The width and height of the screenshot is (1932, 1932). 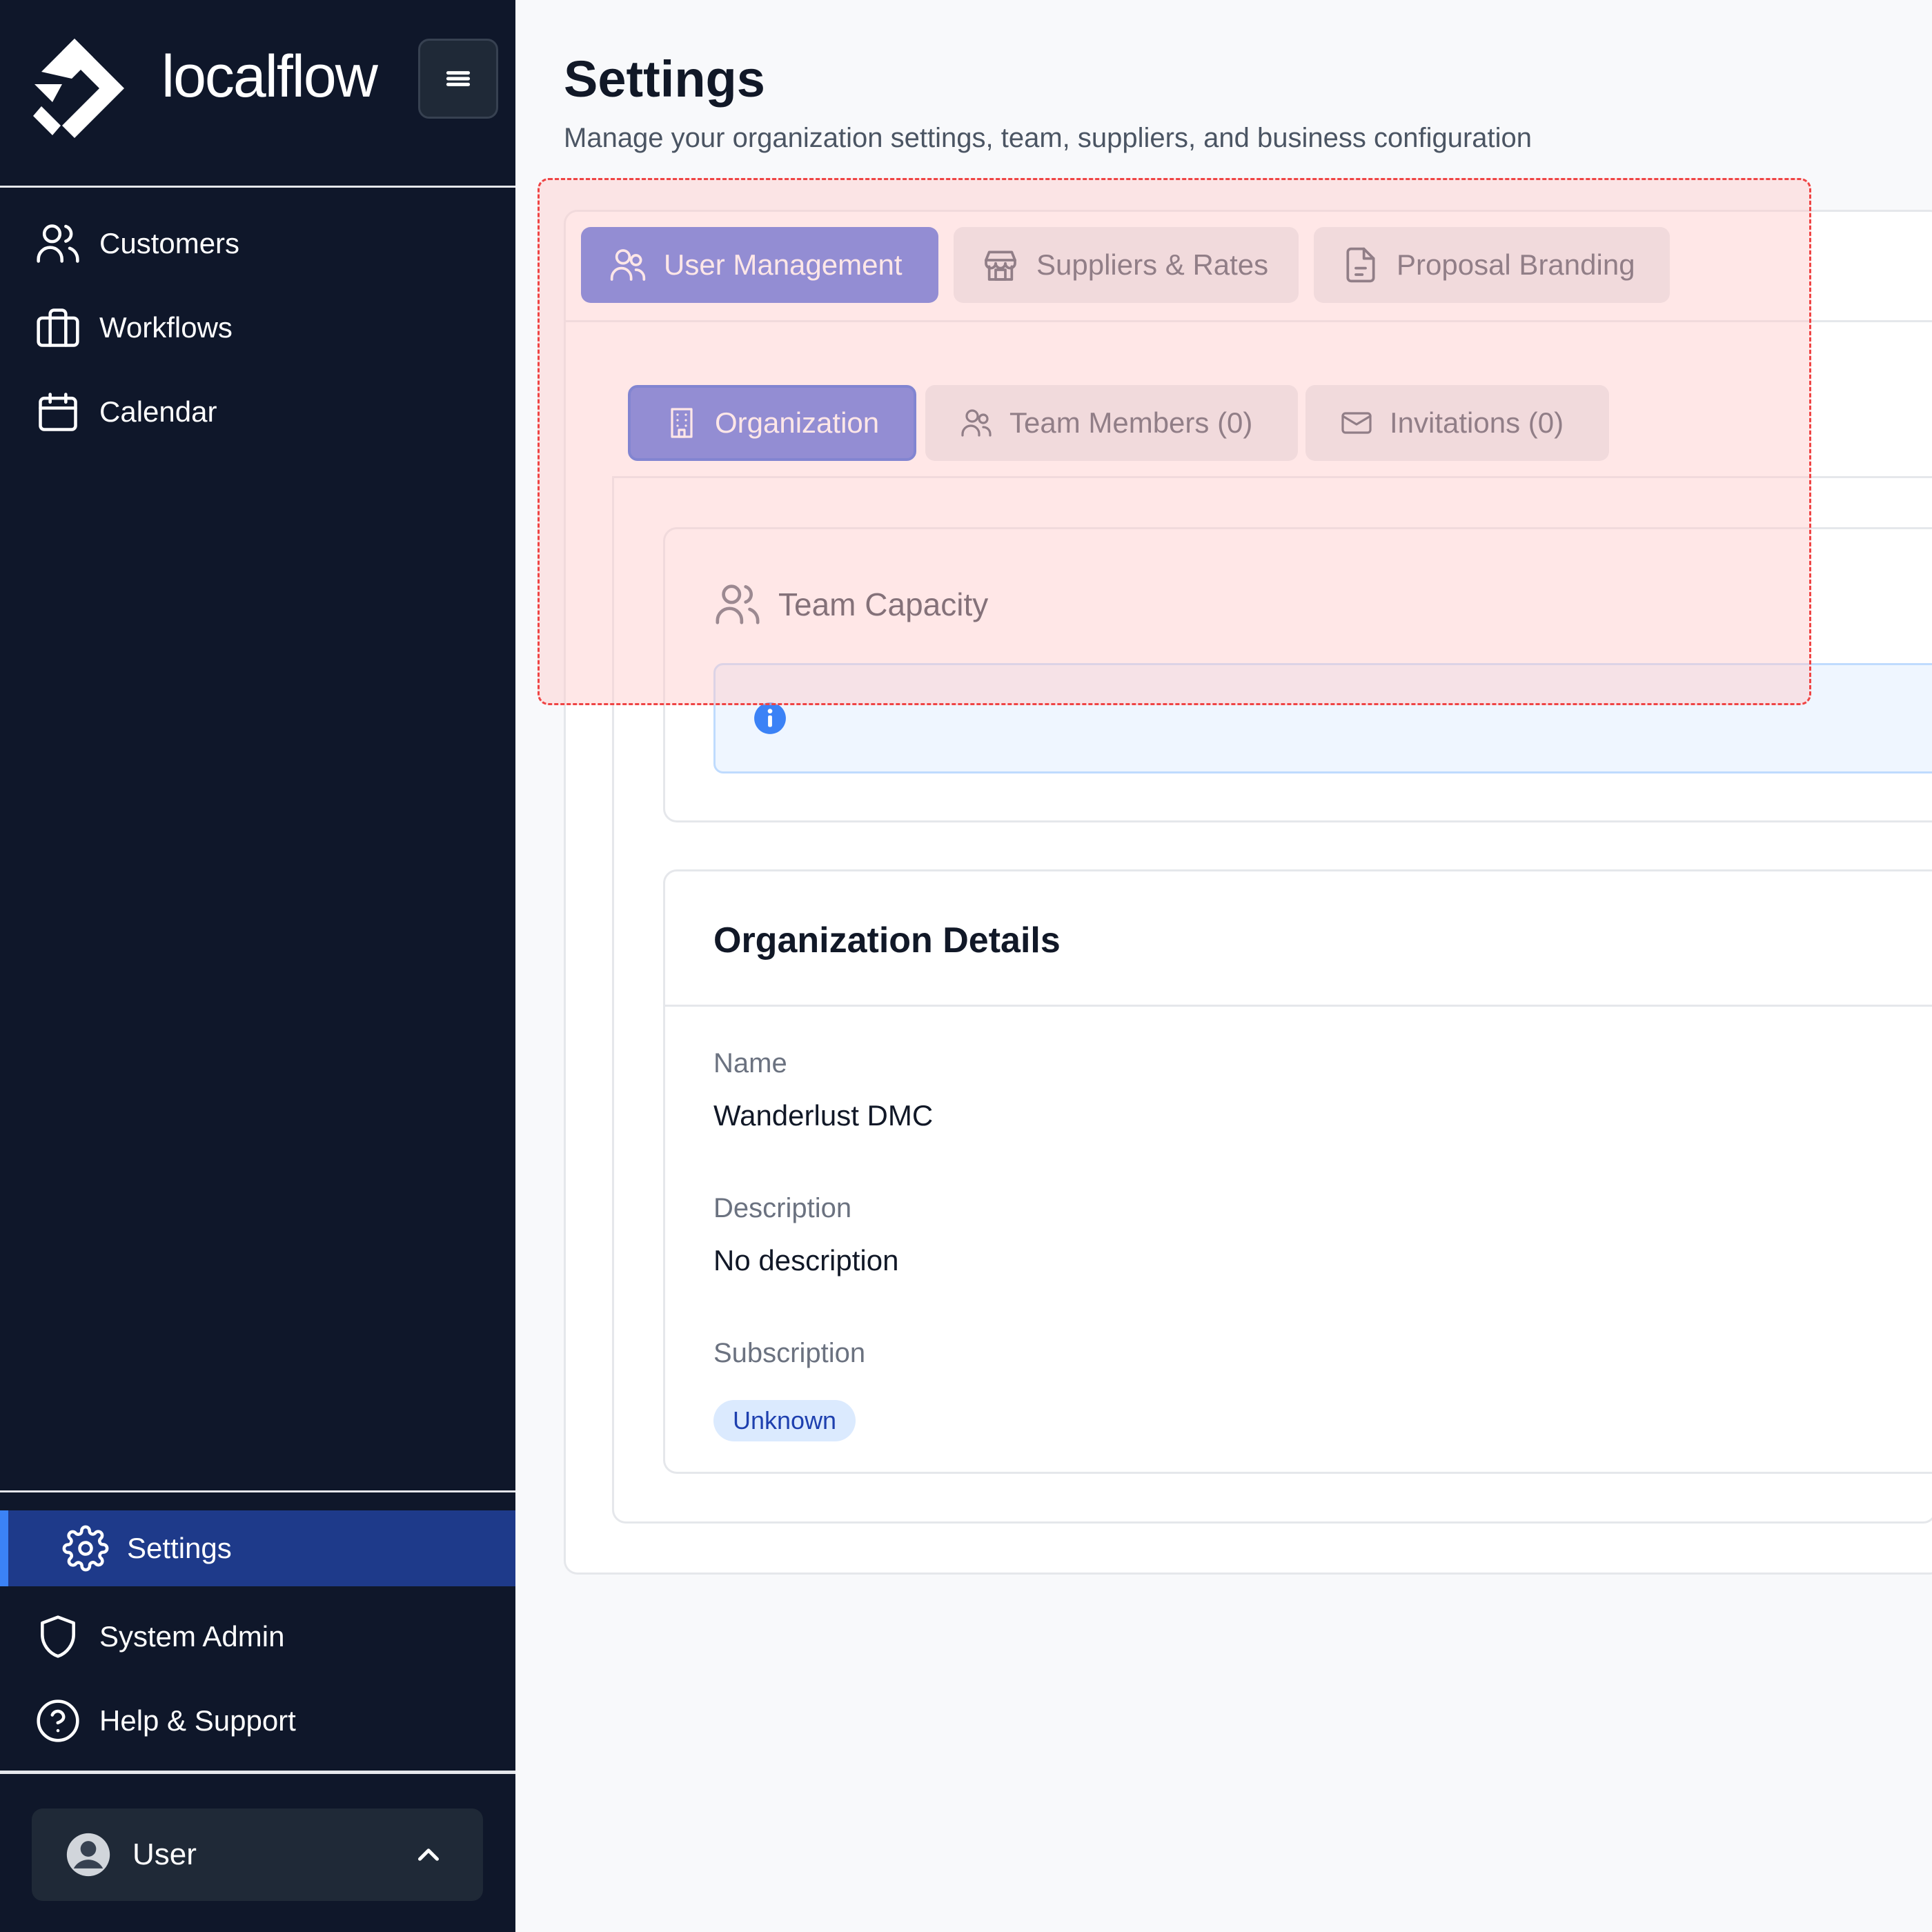 I want to click on nav-item-system-admin: System Admin, so click(x=257, y=1637).